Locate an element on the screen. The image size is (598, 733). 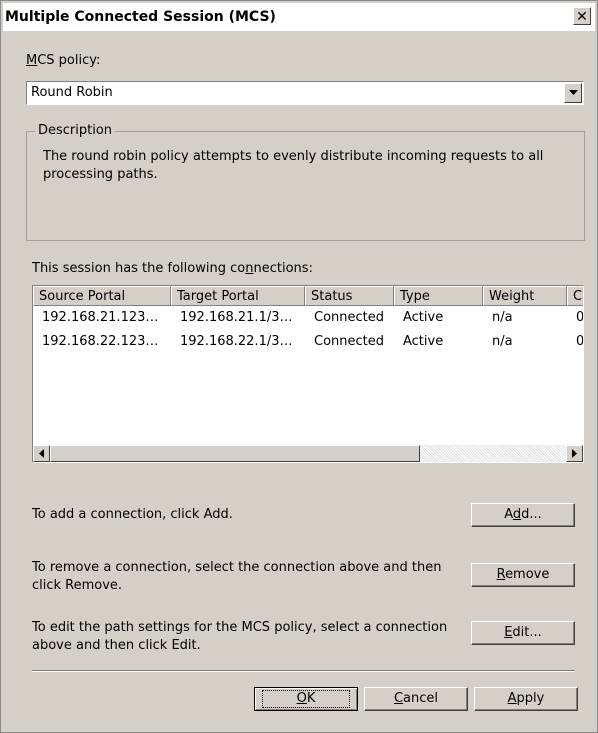
window-title: Multiple Connected Session (MCS) is located at coordinates (140, 17).